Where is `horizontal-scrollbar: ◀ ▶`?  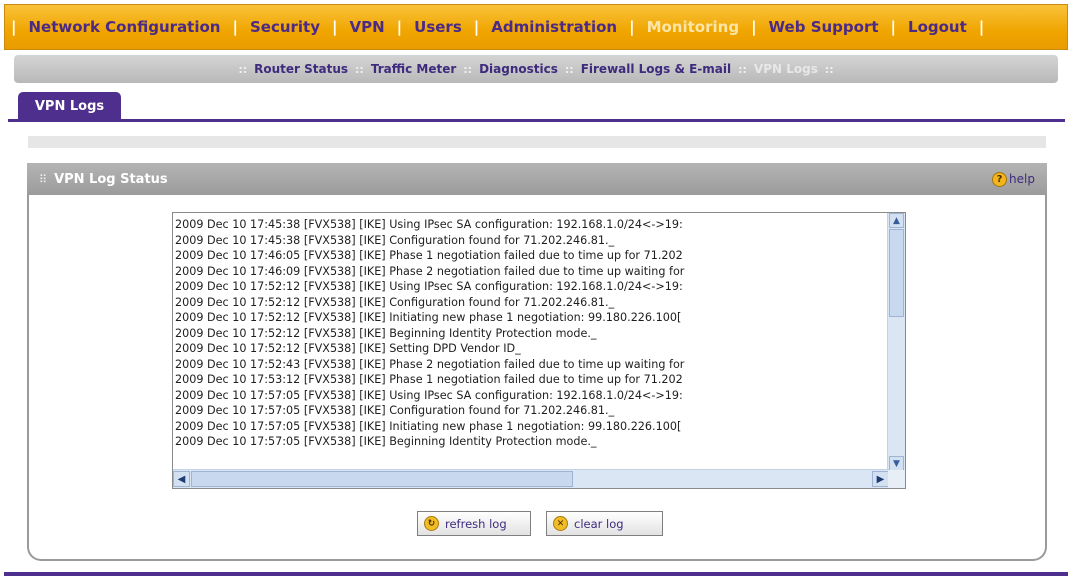
horizontal-scrollbar: ◀ ▶ is located at coordinates (531, 478).